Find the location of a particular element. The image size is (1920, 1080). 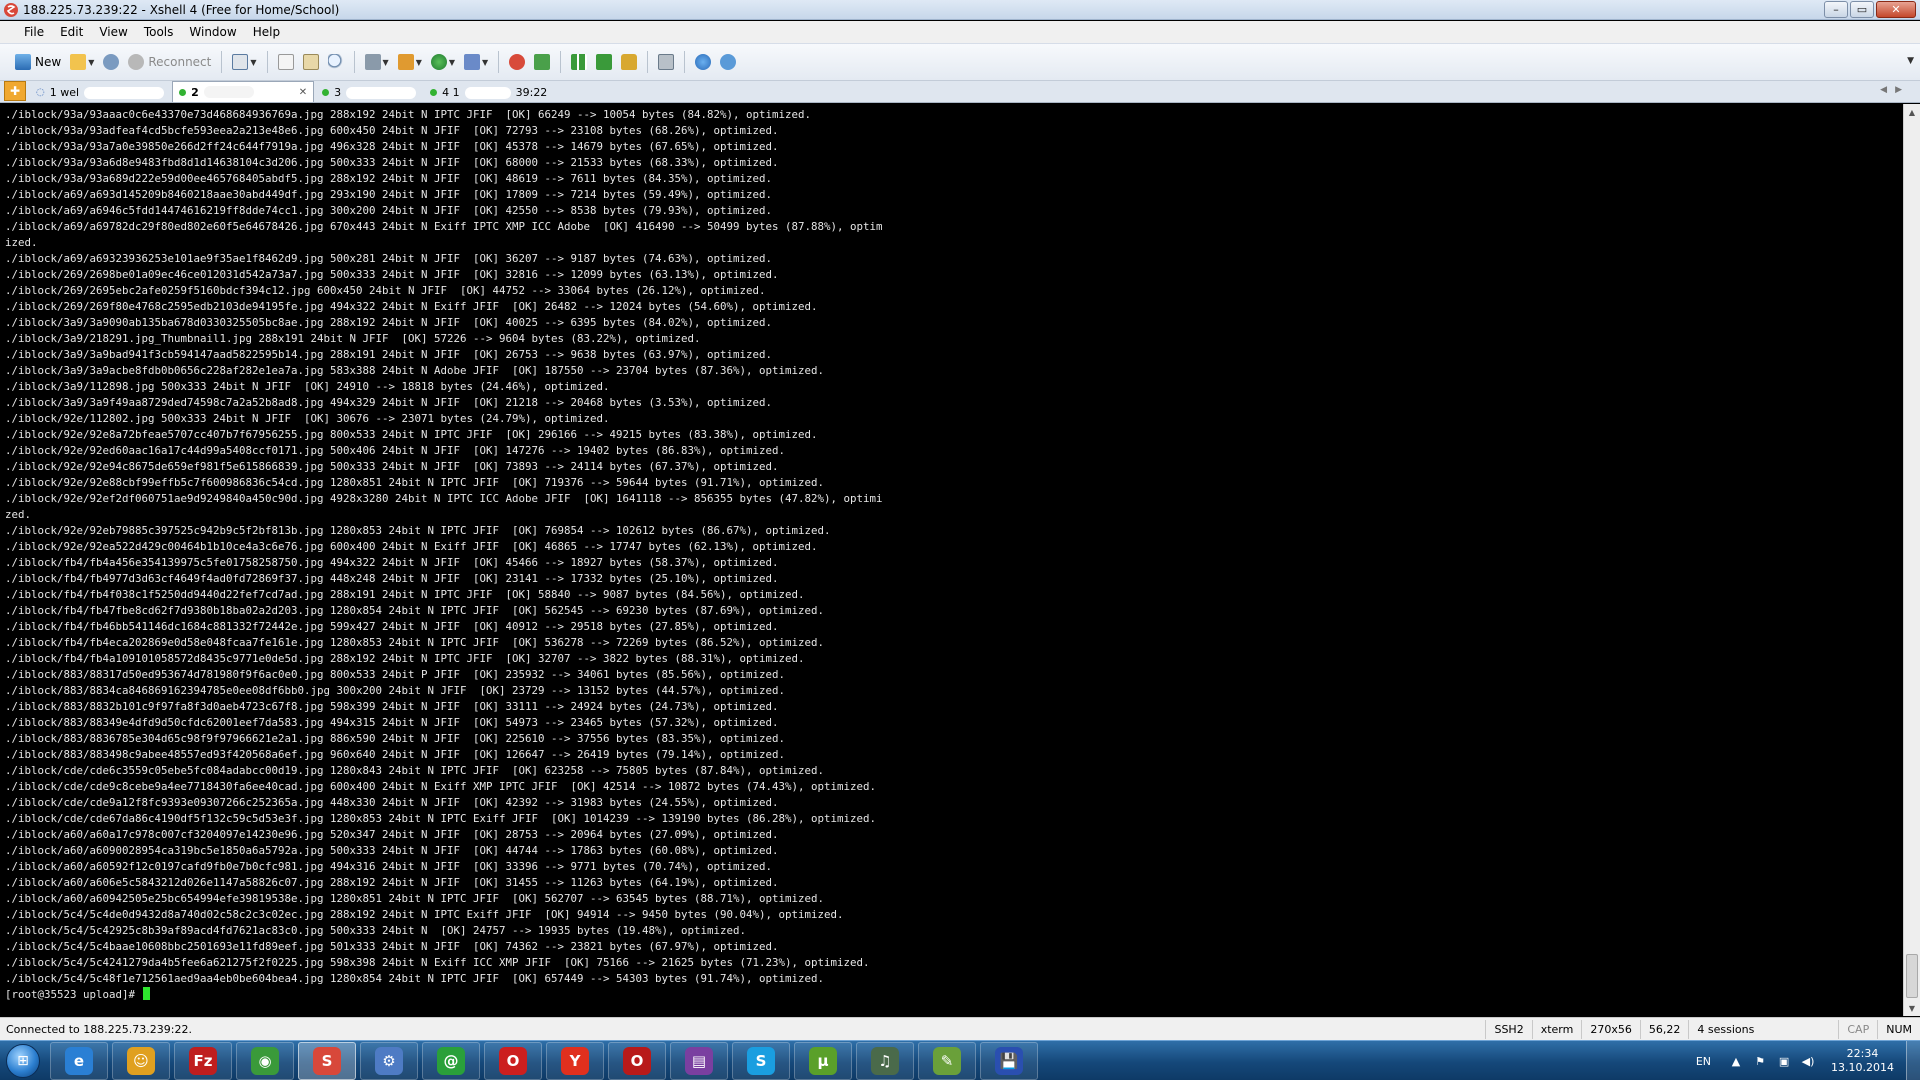

tray-clock: 22:34 13.10.2014 is located at coordinates (1862, 1061).